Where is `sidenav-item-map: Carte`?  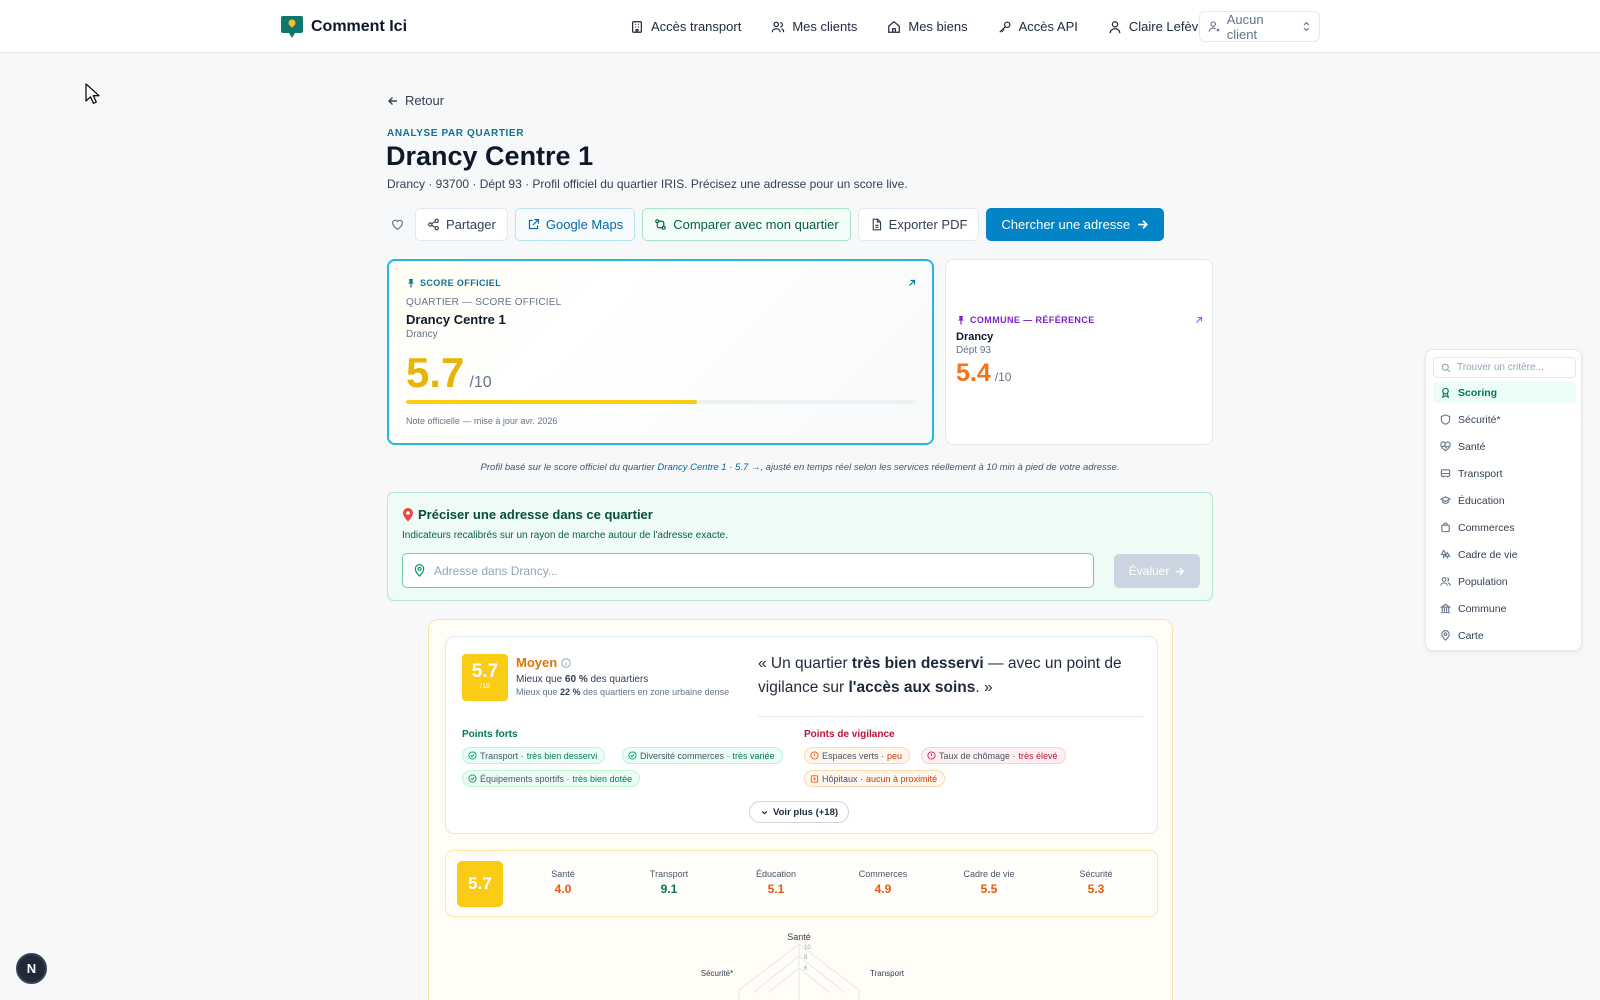
sidenav-item-map: Carte is located at coordinates (1504, 635).